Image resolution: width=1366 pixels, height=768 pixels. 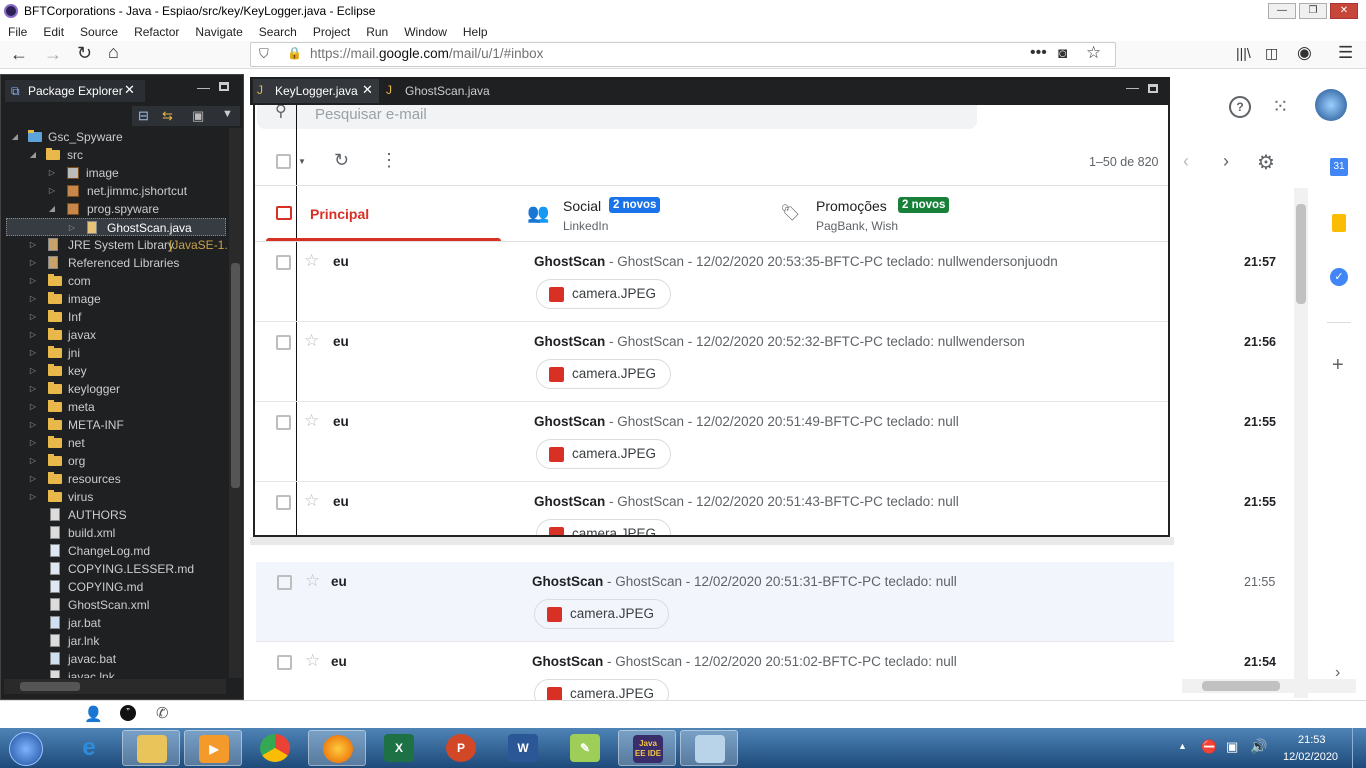 I want to click on tree-item-jshortcut: ▷ net.jimmc.jshortcut, so click(x=137, y=191).